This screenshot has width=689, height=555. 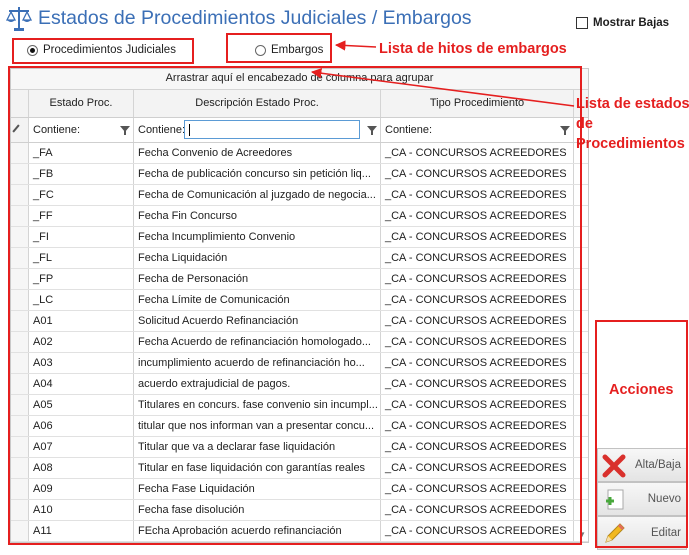 What do you see at coordinates (584, 124) in the screenshot?
I see `annotation-states-line2: de` at bounding box center [584, 124].